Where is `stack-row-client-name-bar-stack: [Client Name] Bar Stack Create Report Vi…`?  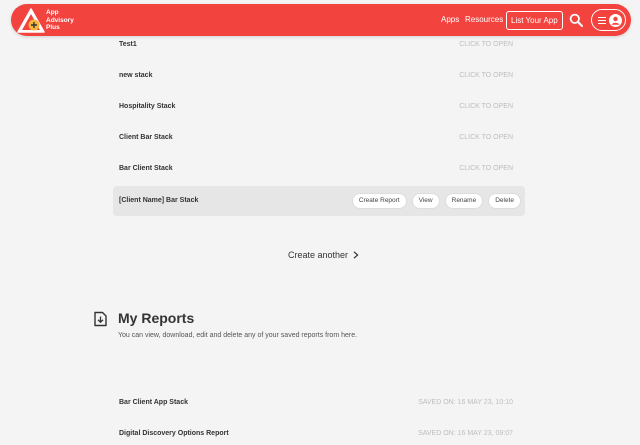
stack-row-client-name-bar-stack: [Client Name] Bar Stack Create Report Vi… is located at coordinates (319, 201).